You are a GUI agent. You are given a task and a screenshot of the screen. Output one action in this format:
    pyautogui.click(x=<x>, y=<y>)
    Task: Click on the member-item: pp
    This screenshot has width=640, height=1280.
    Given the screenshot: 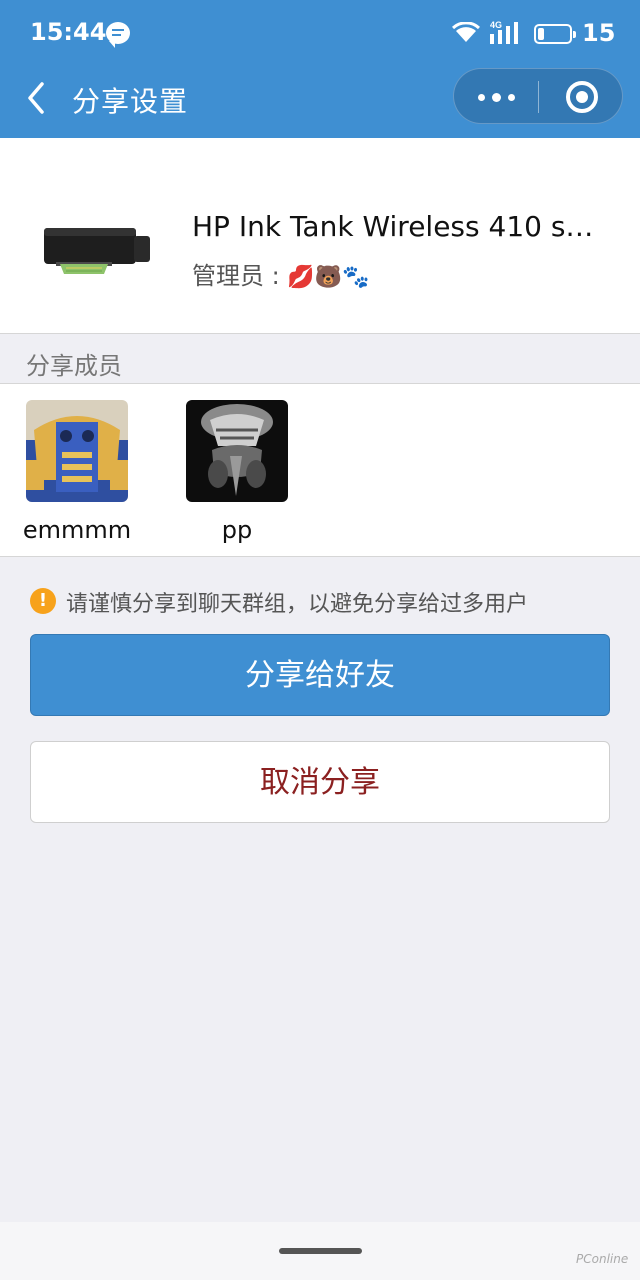 What is the action you would take?
    pyautogui.click(x=237, y=472)
    